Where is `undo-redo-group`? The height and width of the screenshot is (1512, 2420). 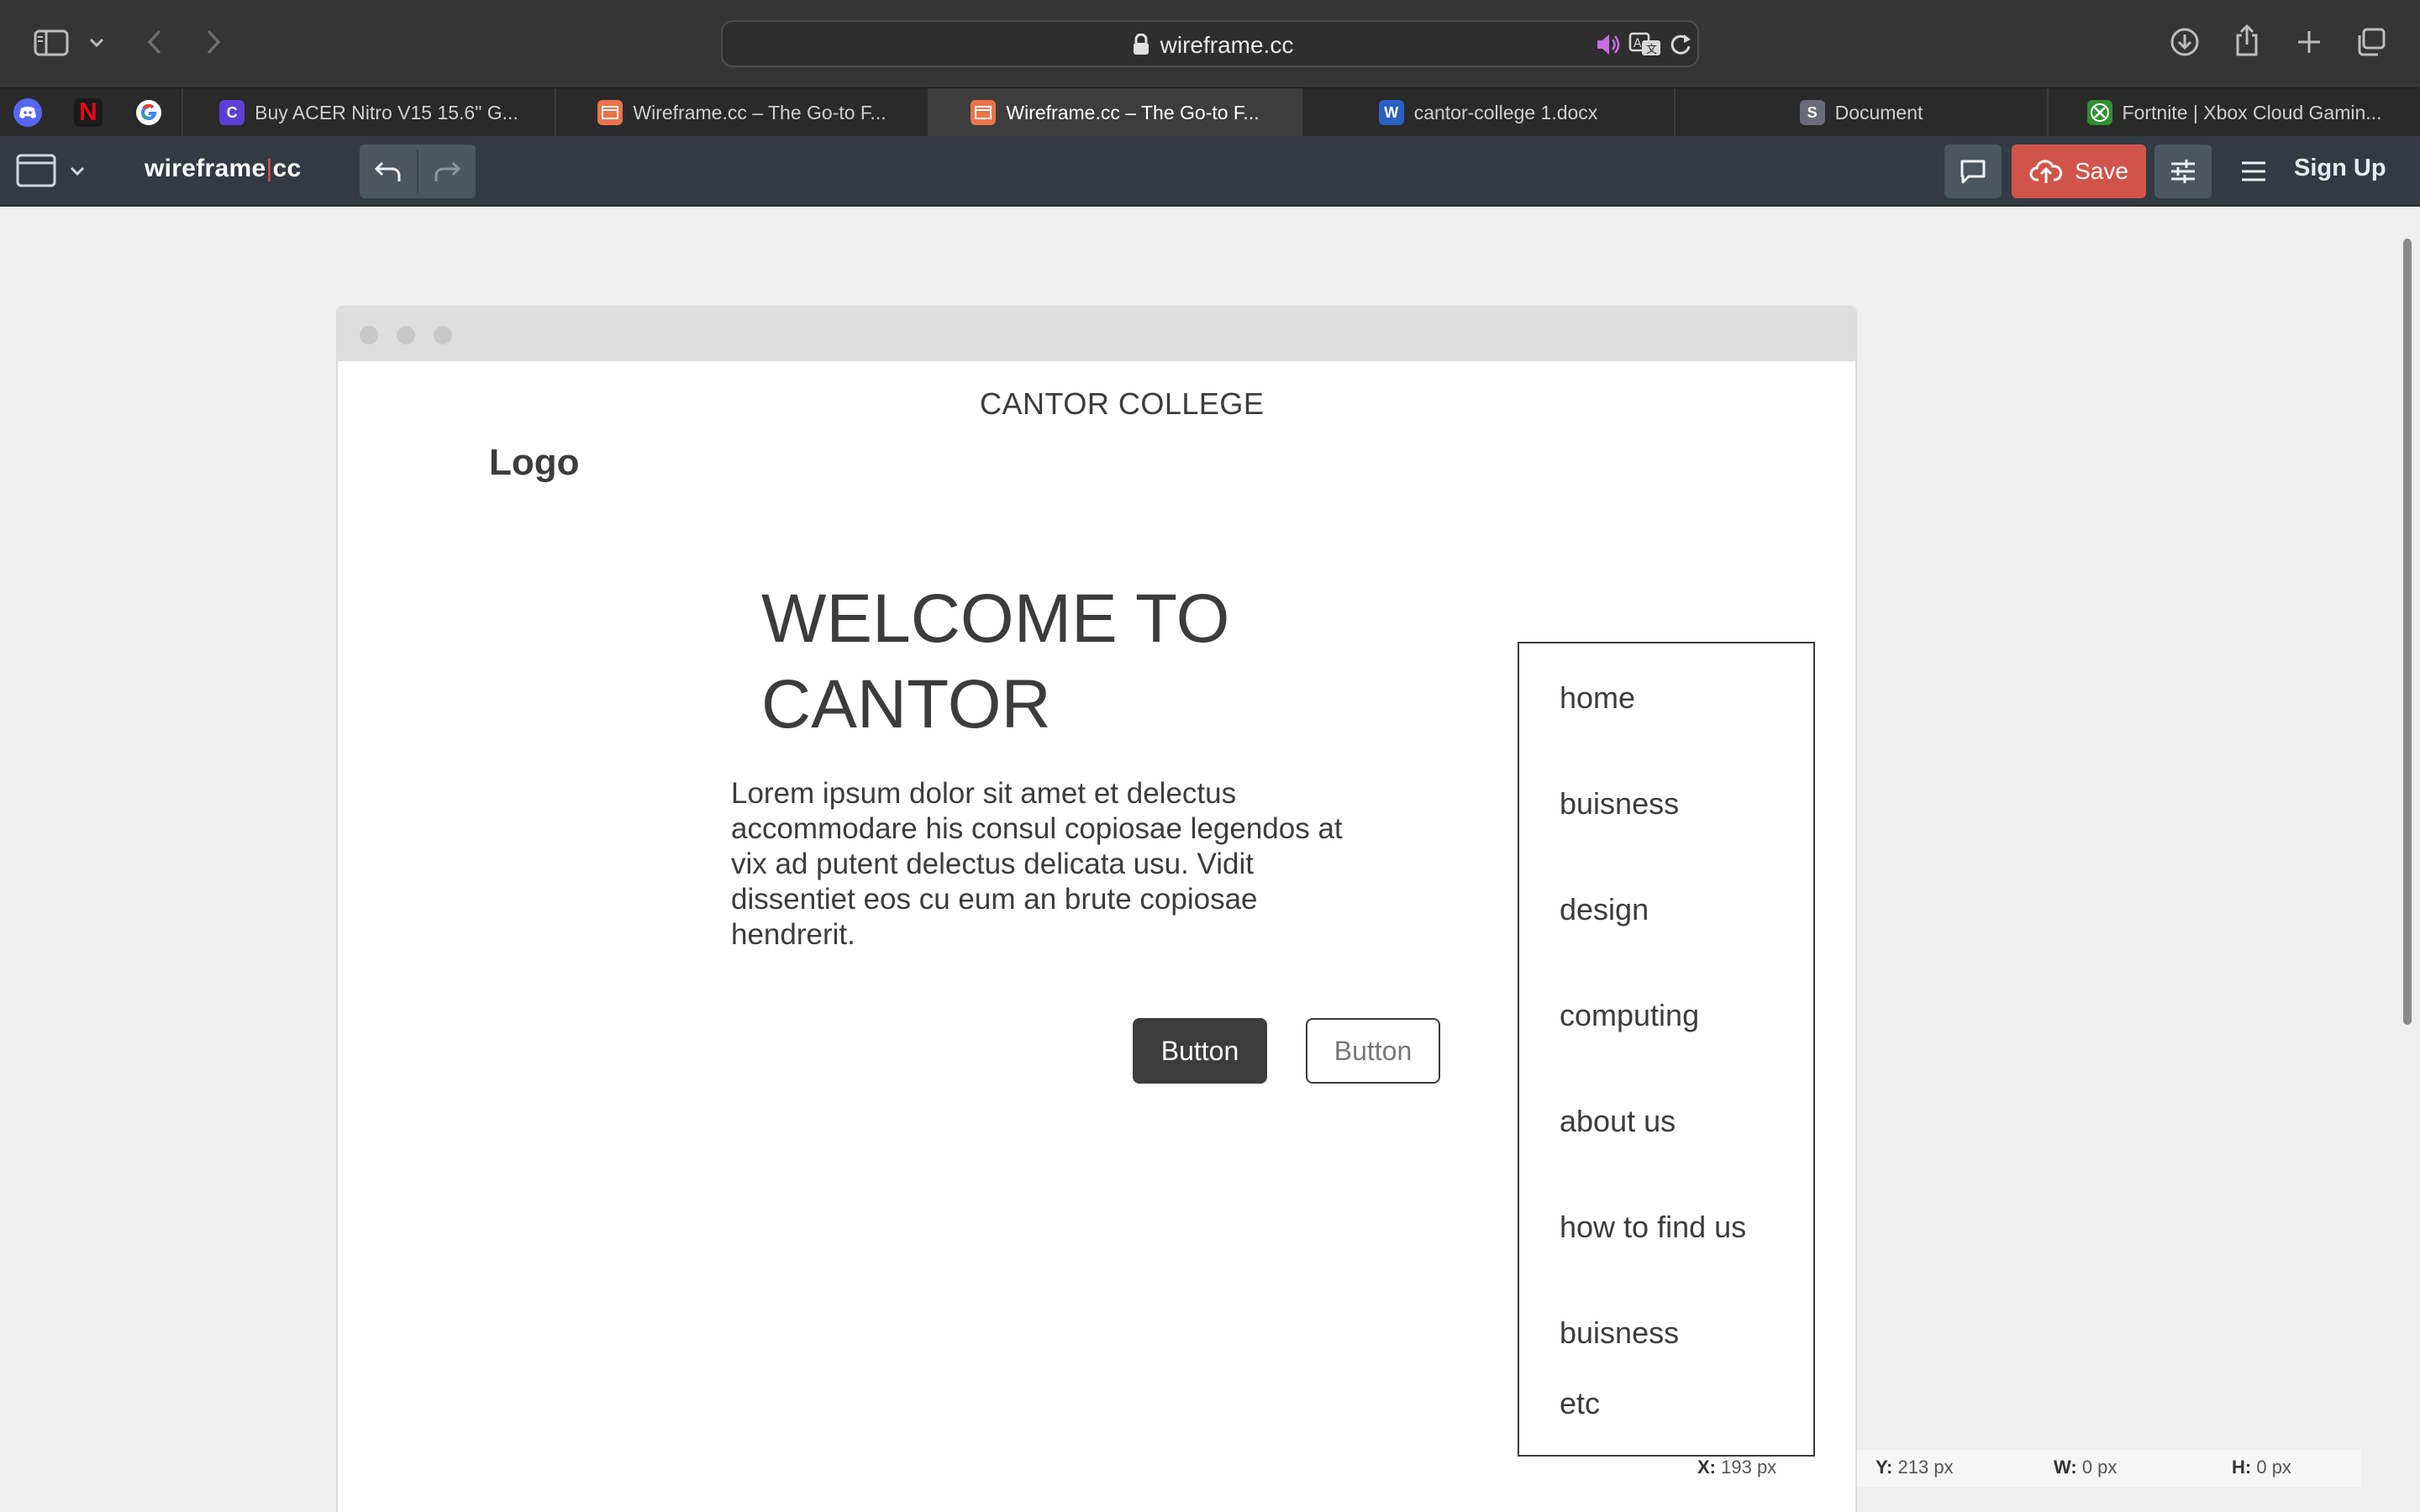 undo-redo-group is located at coordinates (418, 171).